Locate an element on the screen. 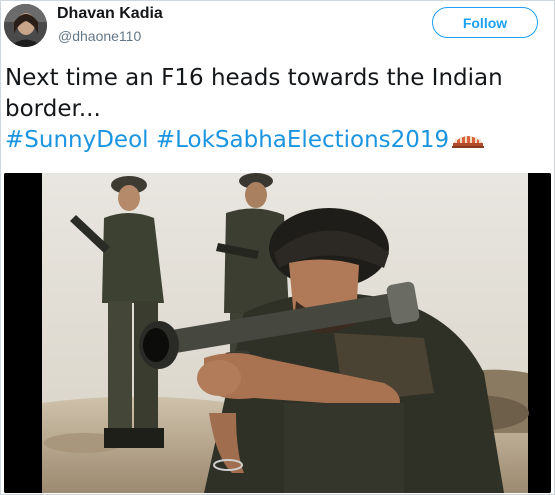  hashtag-sunnydeol: #SunnyDeol is located at coordinates (77, 140).